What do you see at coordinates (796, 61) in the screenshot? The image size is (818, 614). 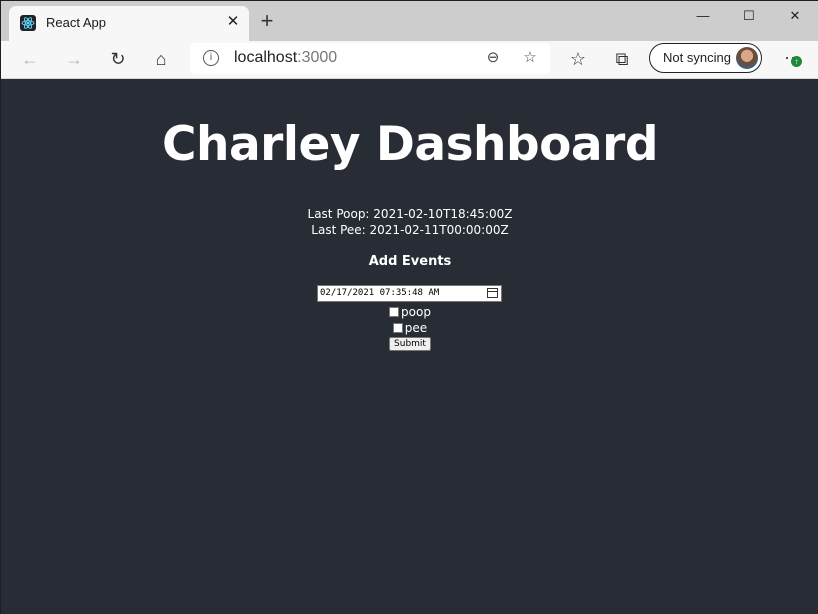 I see `update-badge-icon: ↑` at bounding box center [796, 61].